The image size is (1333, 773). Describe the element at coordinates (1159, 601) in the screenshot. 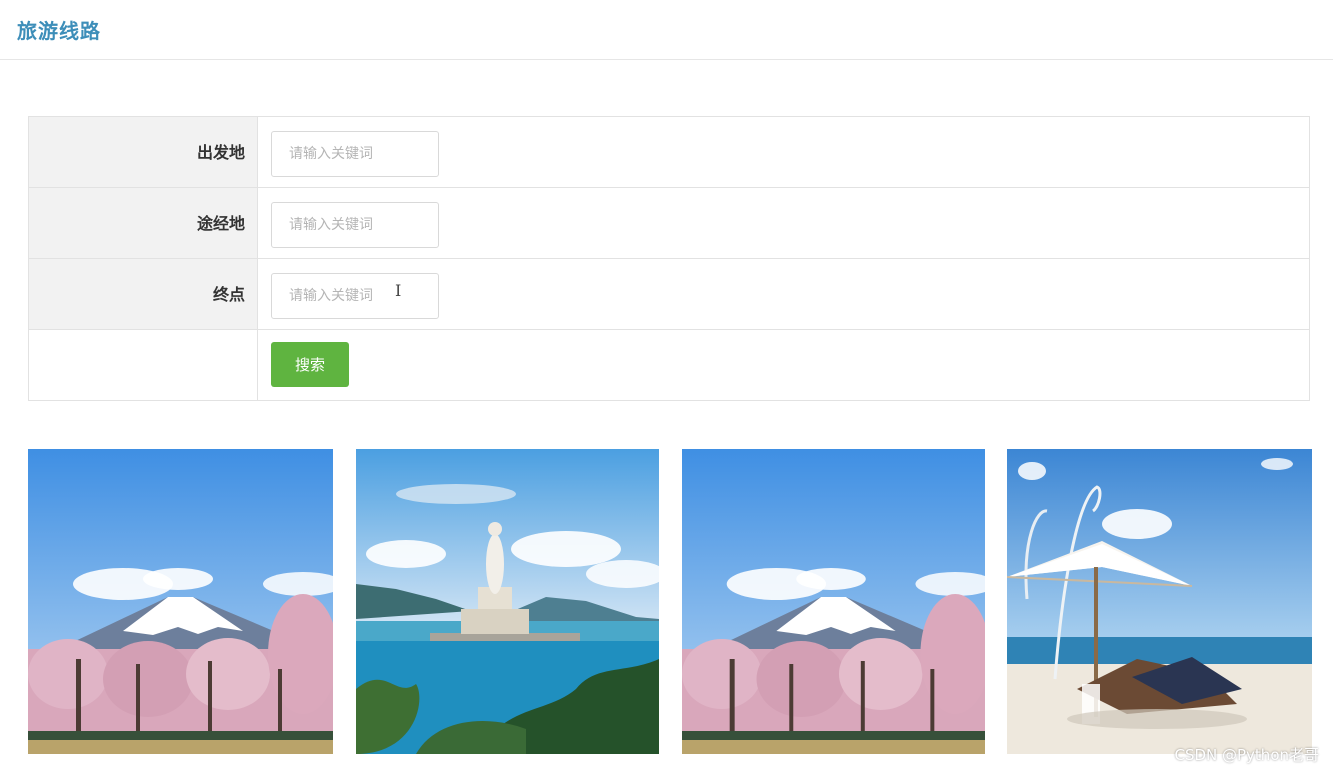

I see `beach-photo` at that location.